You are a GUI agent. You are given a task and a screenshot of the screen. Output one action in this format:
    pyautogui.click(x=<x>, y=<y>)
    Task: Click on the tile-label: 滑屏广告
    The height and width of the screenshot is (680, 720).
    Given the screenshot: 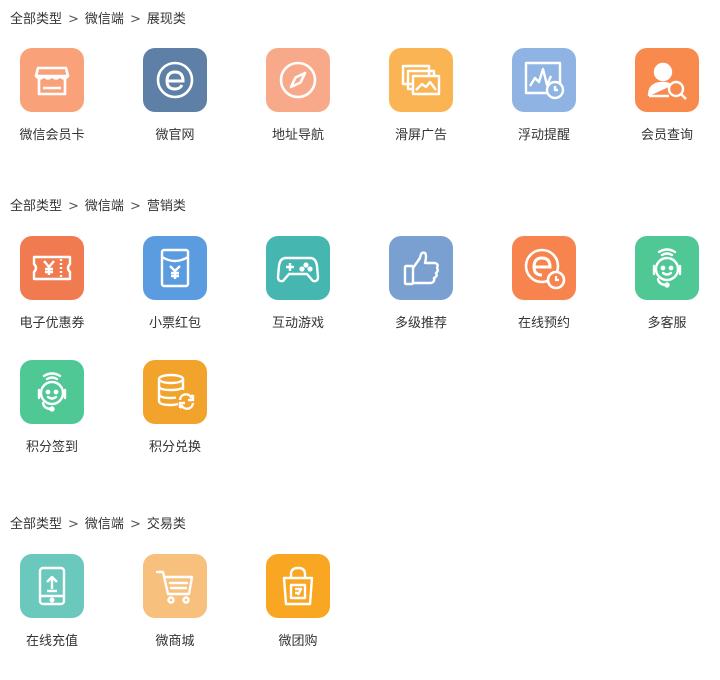 What is the action you would take?
    pyautogui.click(x=420, y=135)
    